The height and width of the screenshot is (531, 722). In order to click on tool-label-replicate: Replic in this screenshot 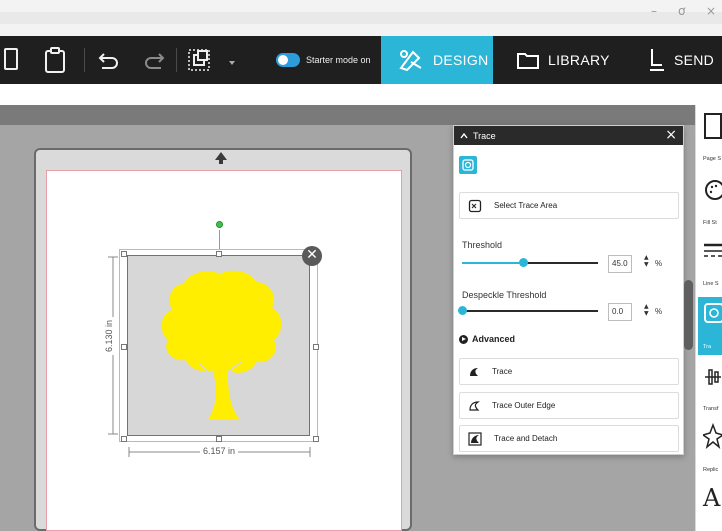, I will do `click(711, 470)`.